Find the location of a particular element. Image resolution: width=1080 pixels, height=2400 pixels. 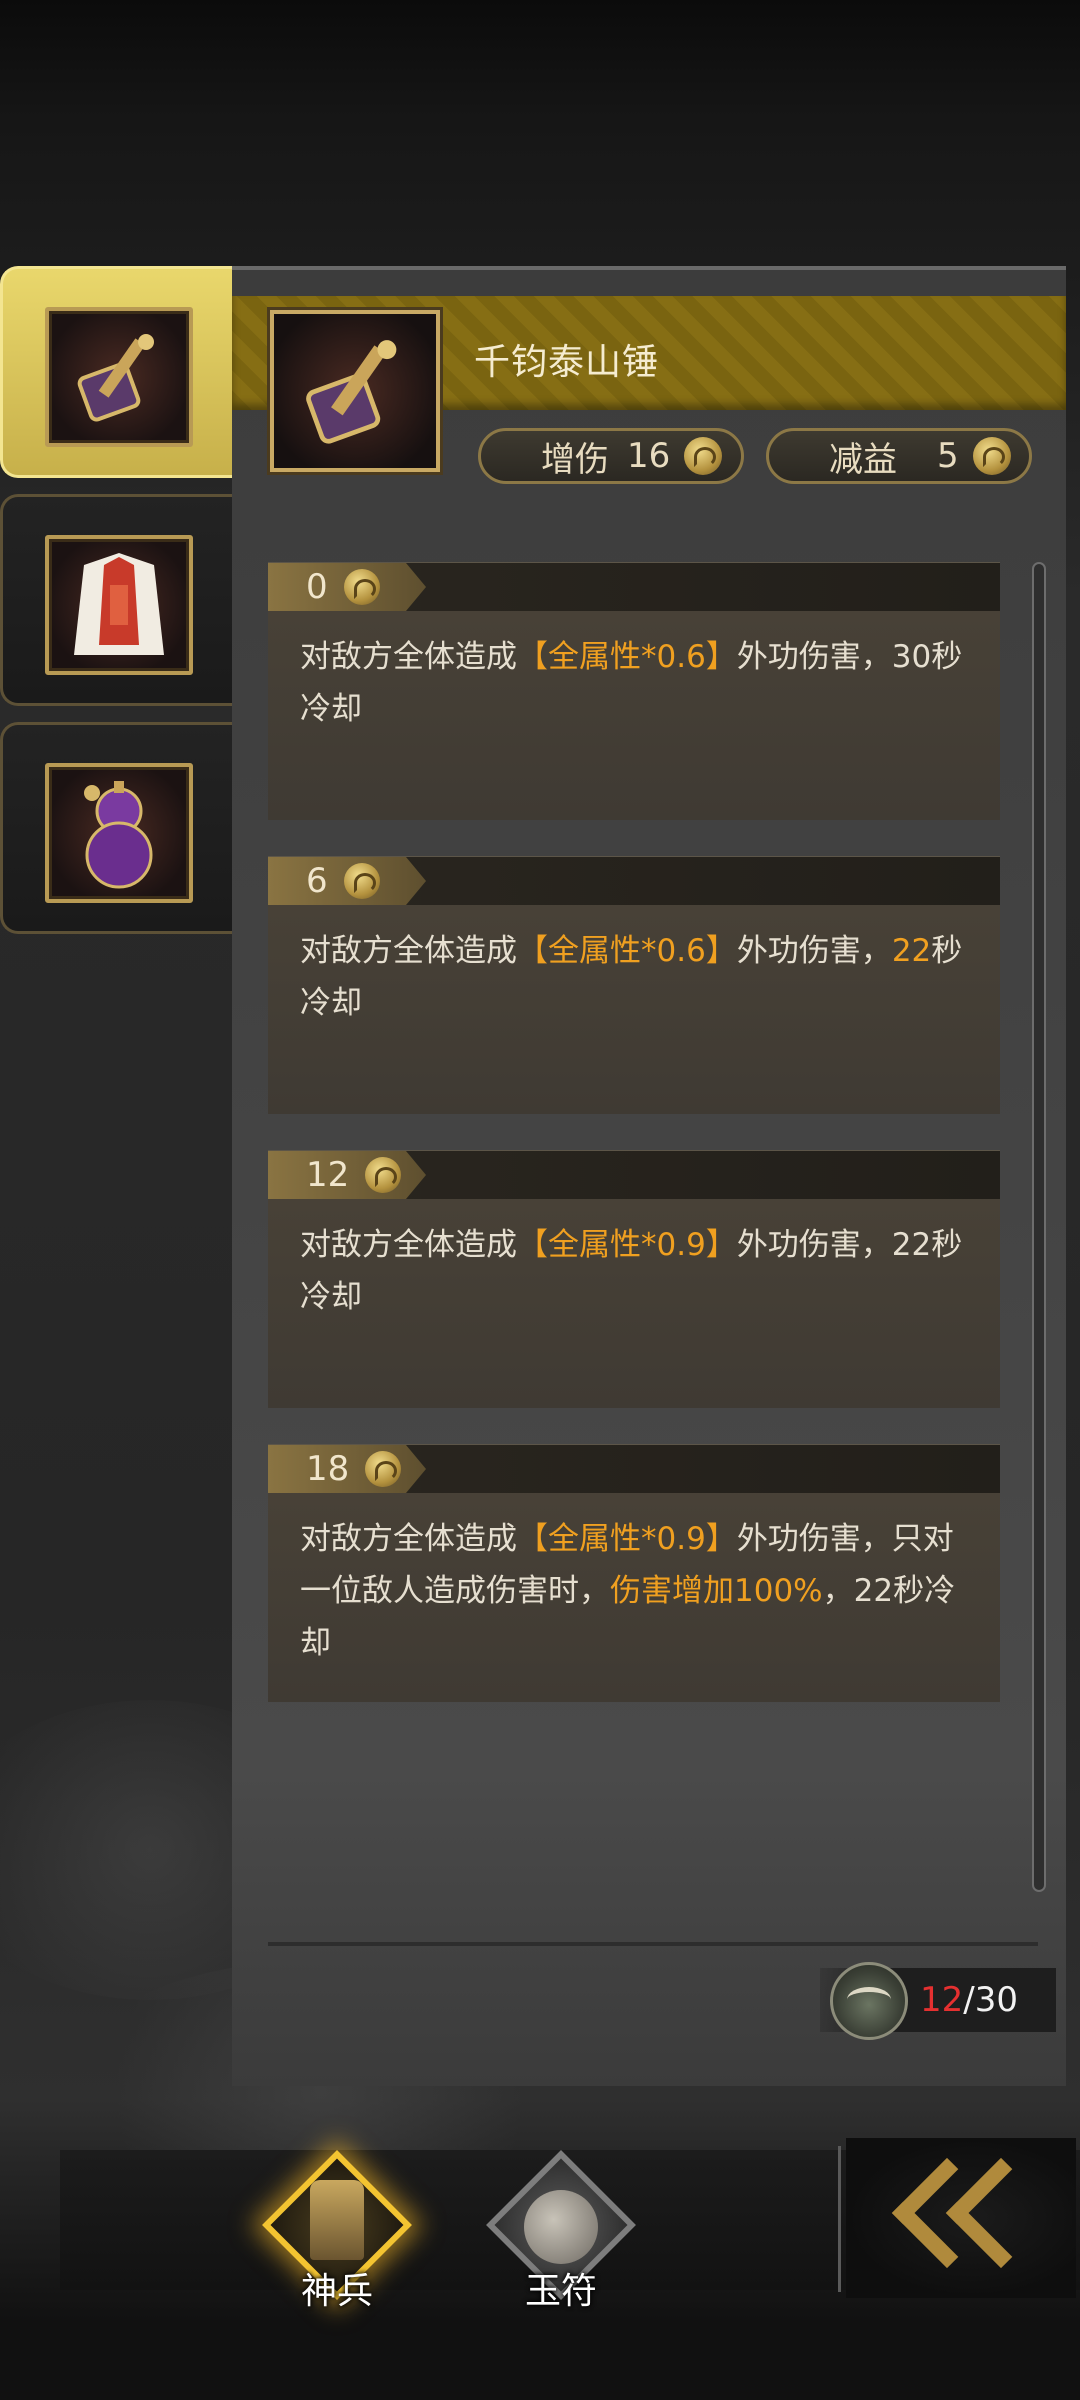

description-text: 外功伤害， is located at coordinates (814, 951).